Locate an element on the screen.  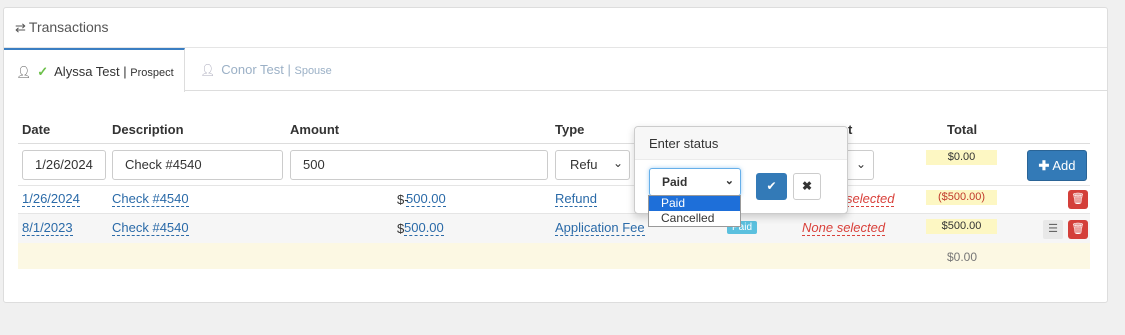
panel-title: ⇄ Transactions is located at coordinates (62, 27).